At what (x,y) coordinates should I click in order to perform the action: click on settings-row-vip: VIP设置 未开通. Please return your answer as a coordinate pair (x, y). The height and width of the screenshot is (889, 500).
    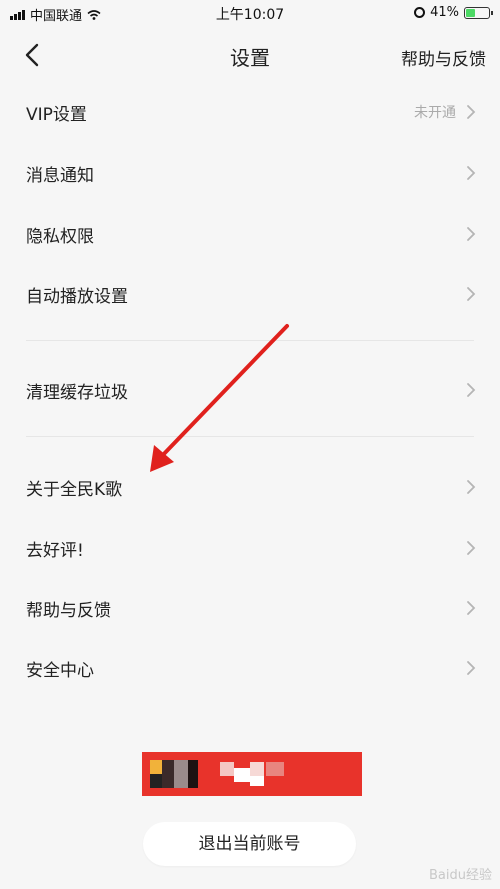
    Looking at the image, I should click on (250, 112).